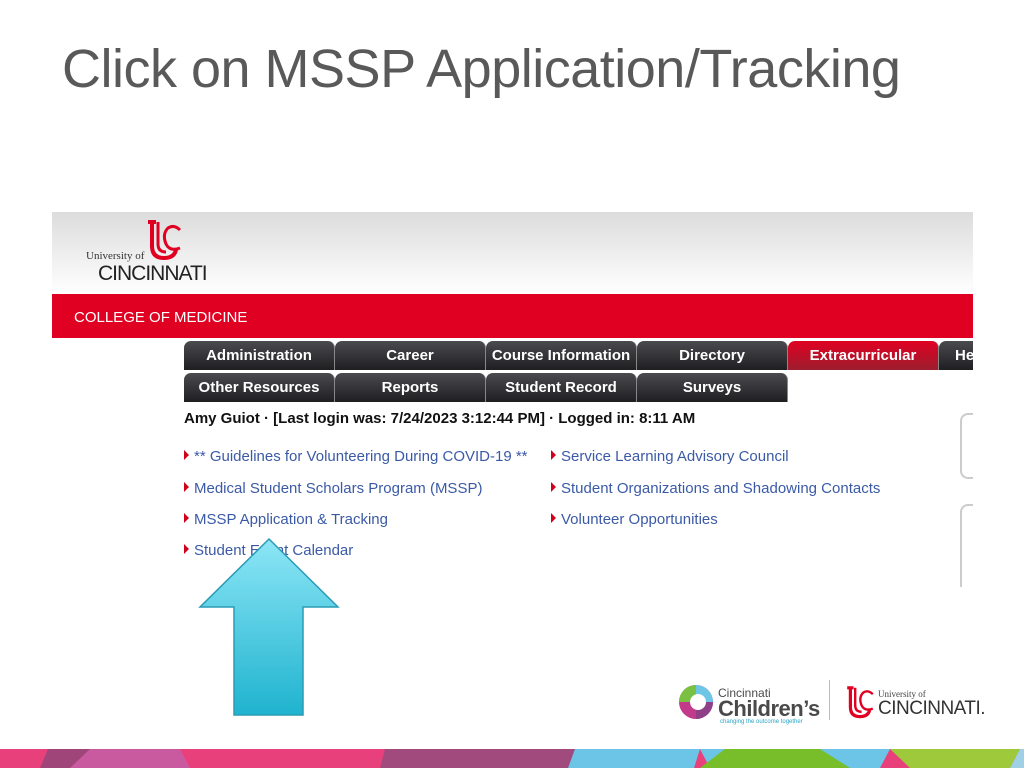 This screenshot has height=768, width=1024. I want to click on tab-surveys: Surveys, so click(712, 387).